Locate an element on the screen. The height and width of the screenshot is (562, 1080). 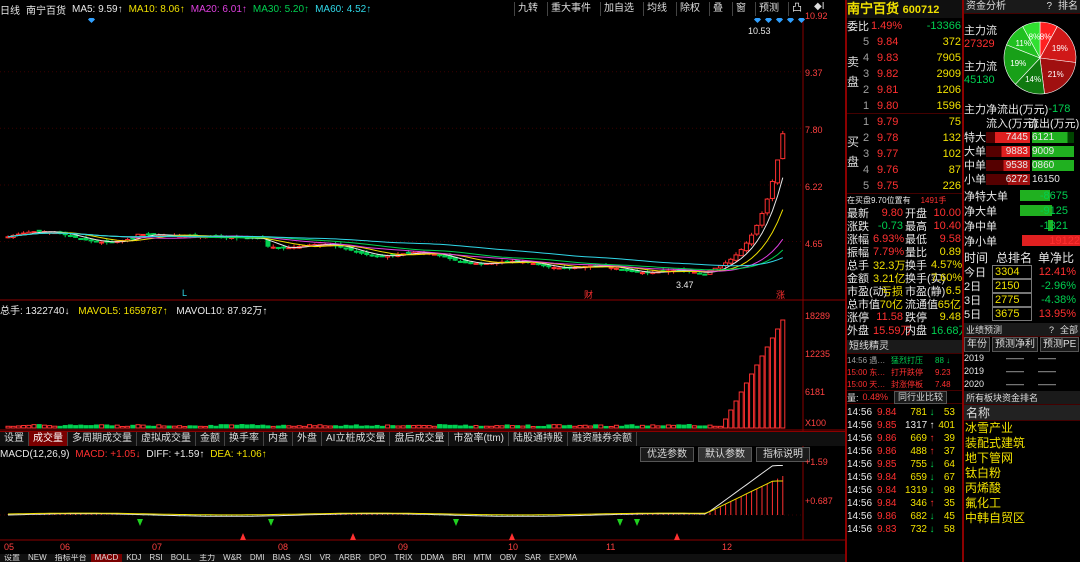
tab-after-hours: 盘后成交量 is located at coordinates (420, 439).